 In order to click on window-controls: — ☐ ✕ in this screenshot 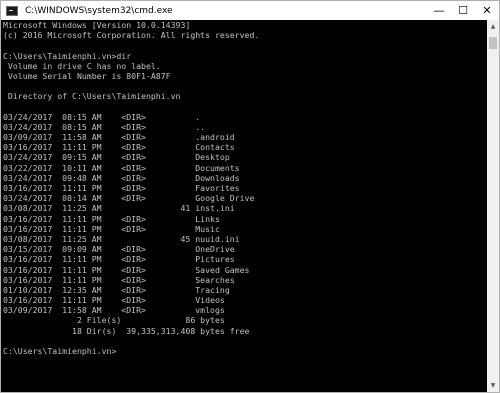, I will do `click(463, 10)`.